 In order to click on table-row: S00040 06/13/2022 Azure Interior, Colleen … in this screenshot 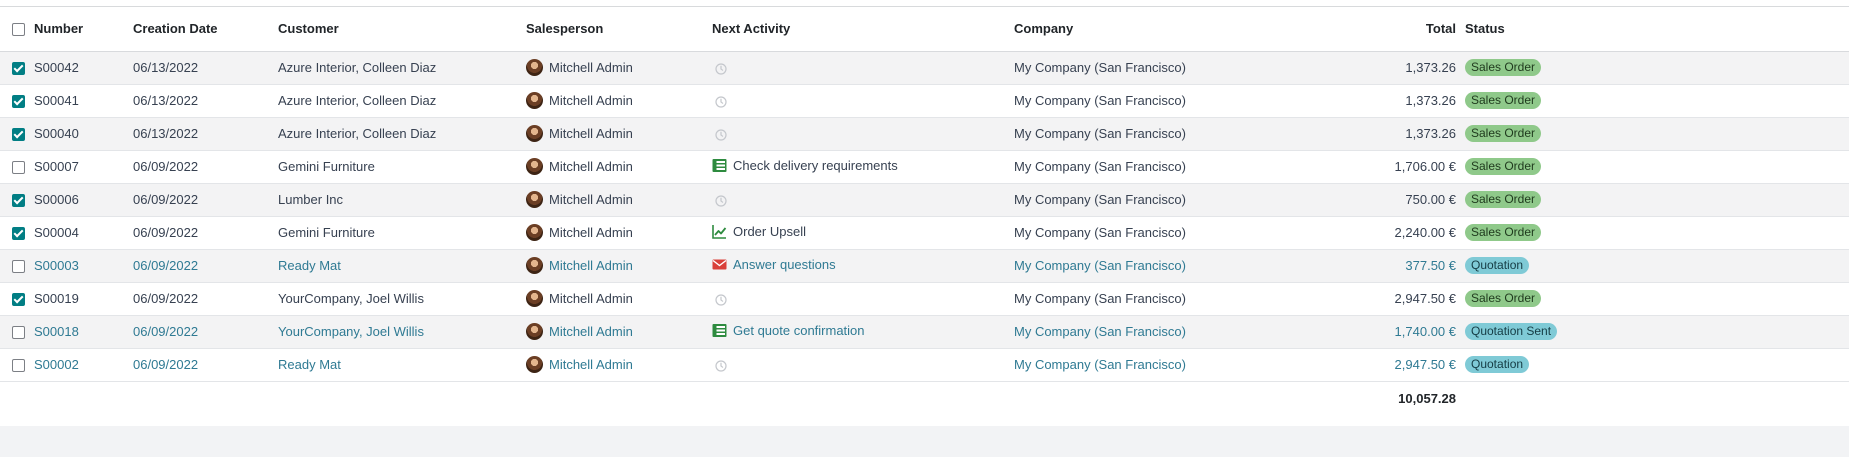, I will do `click(924, 133)`.